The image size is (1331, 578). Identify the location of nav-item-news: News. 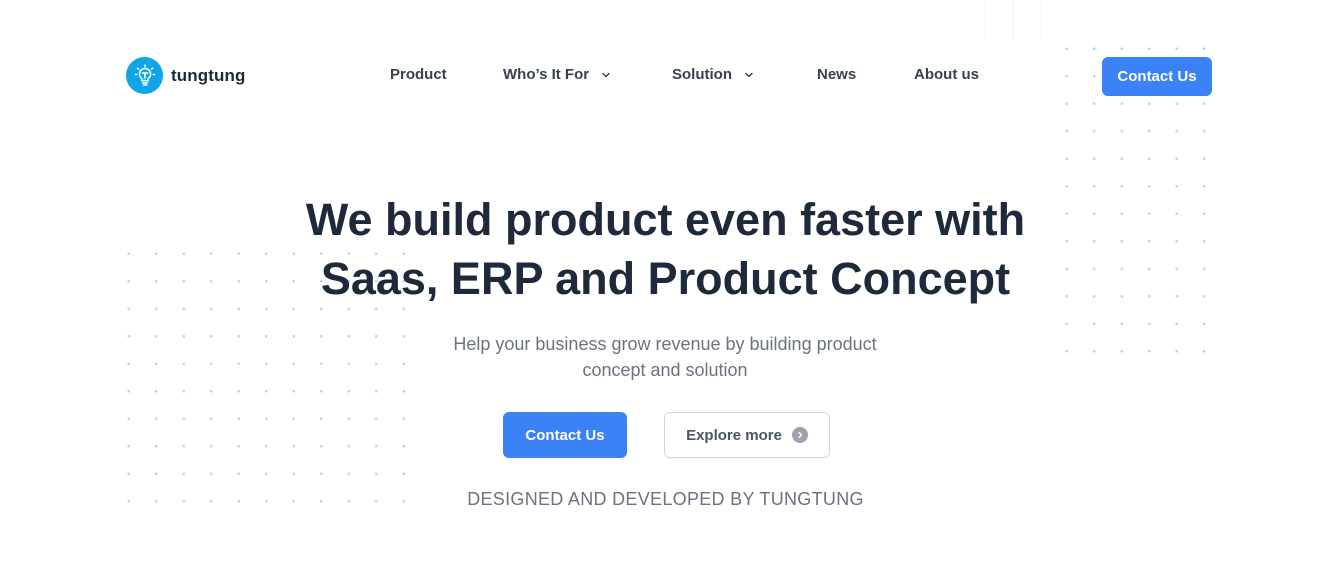
(836, 74).